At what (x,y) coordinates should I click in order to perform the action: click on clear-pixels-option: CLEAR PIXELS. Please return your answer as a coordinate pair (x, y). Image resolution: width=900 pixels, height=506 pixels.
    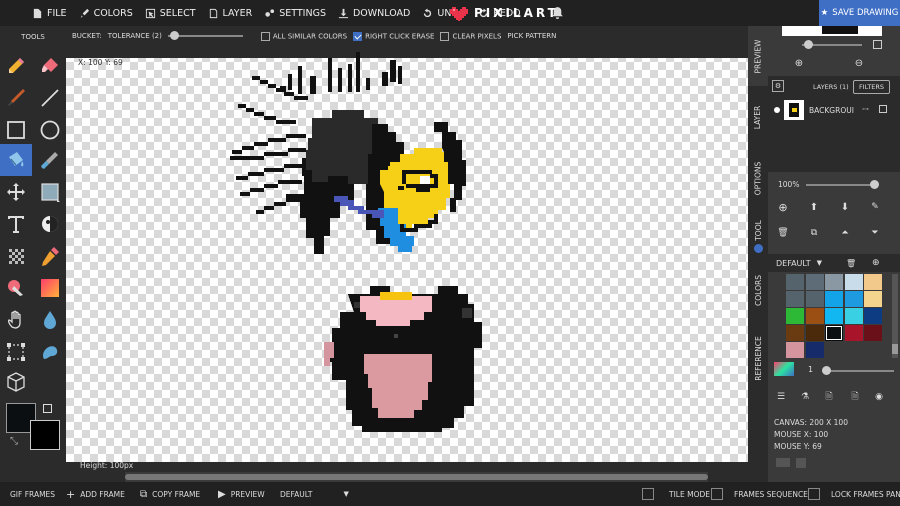
    Looking at the image, I should click on (470, 36).